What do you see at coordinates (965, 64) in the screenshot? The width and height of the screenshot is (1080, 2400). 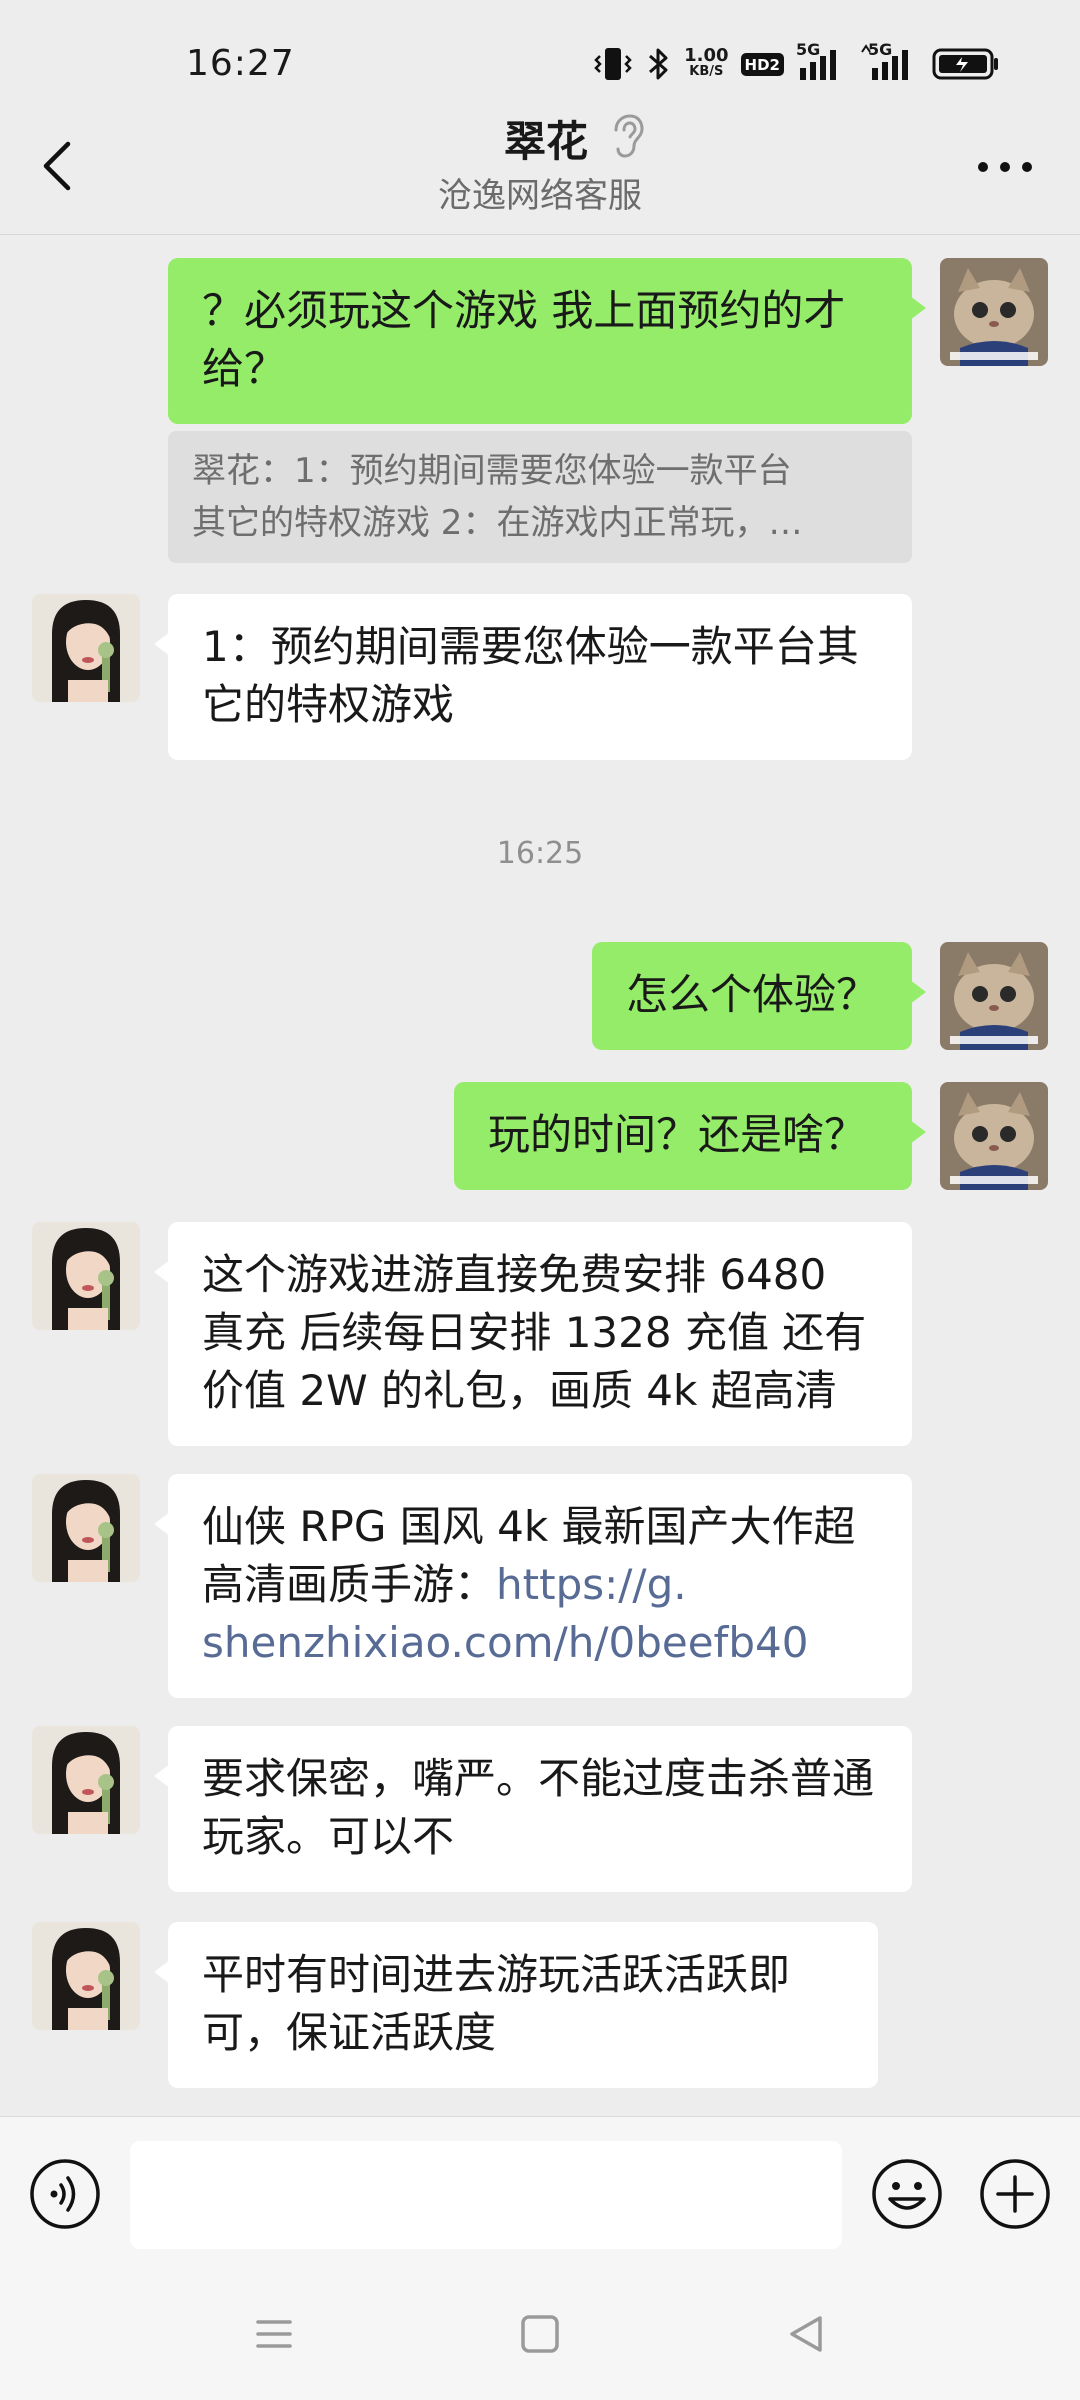 I see `battery-icon` at bounding box center [965, 64].